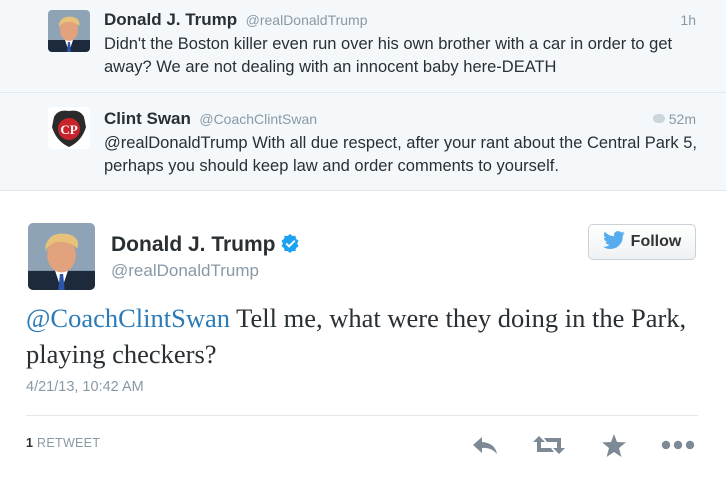  Describe the element at coordinates (400, 119) in the screenshot. I see `tweet-header: Clint Swan @CoachClintSwan 52m` at that location.